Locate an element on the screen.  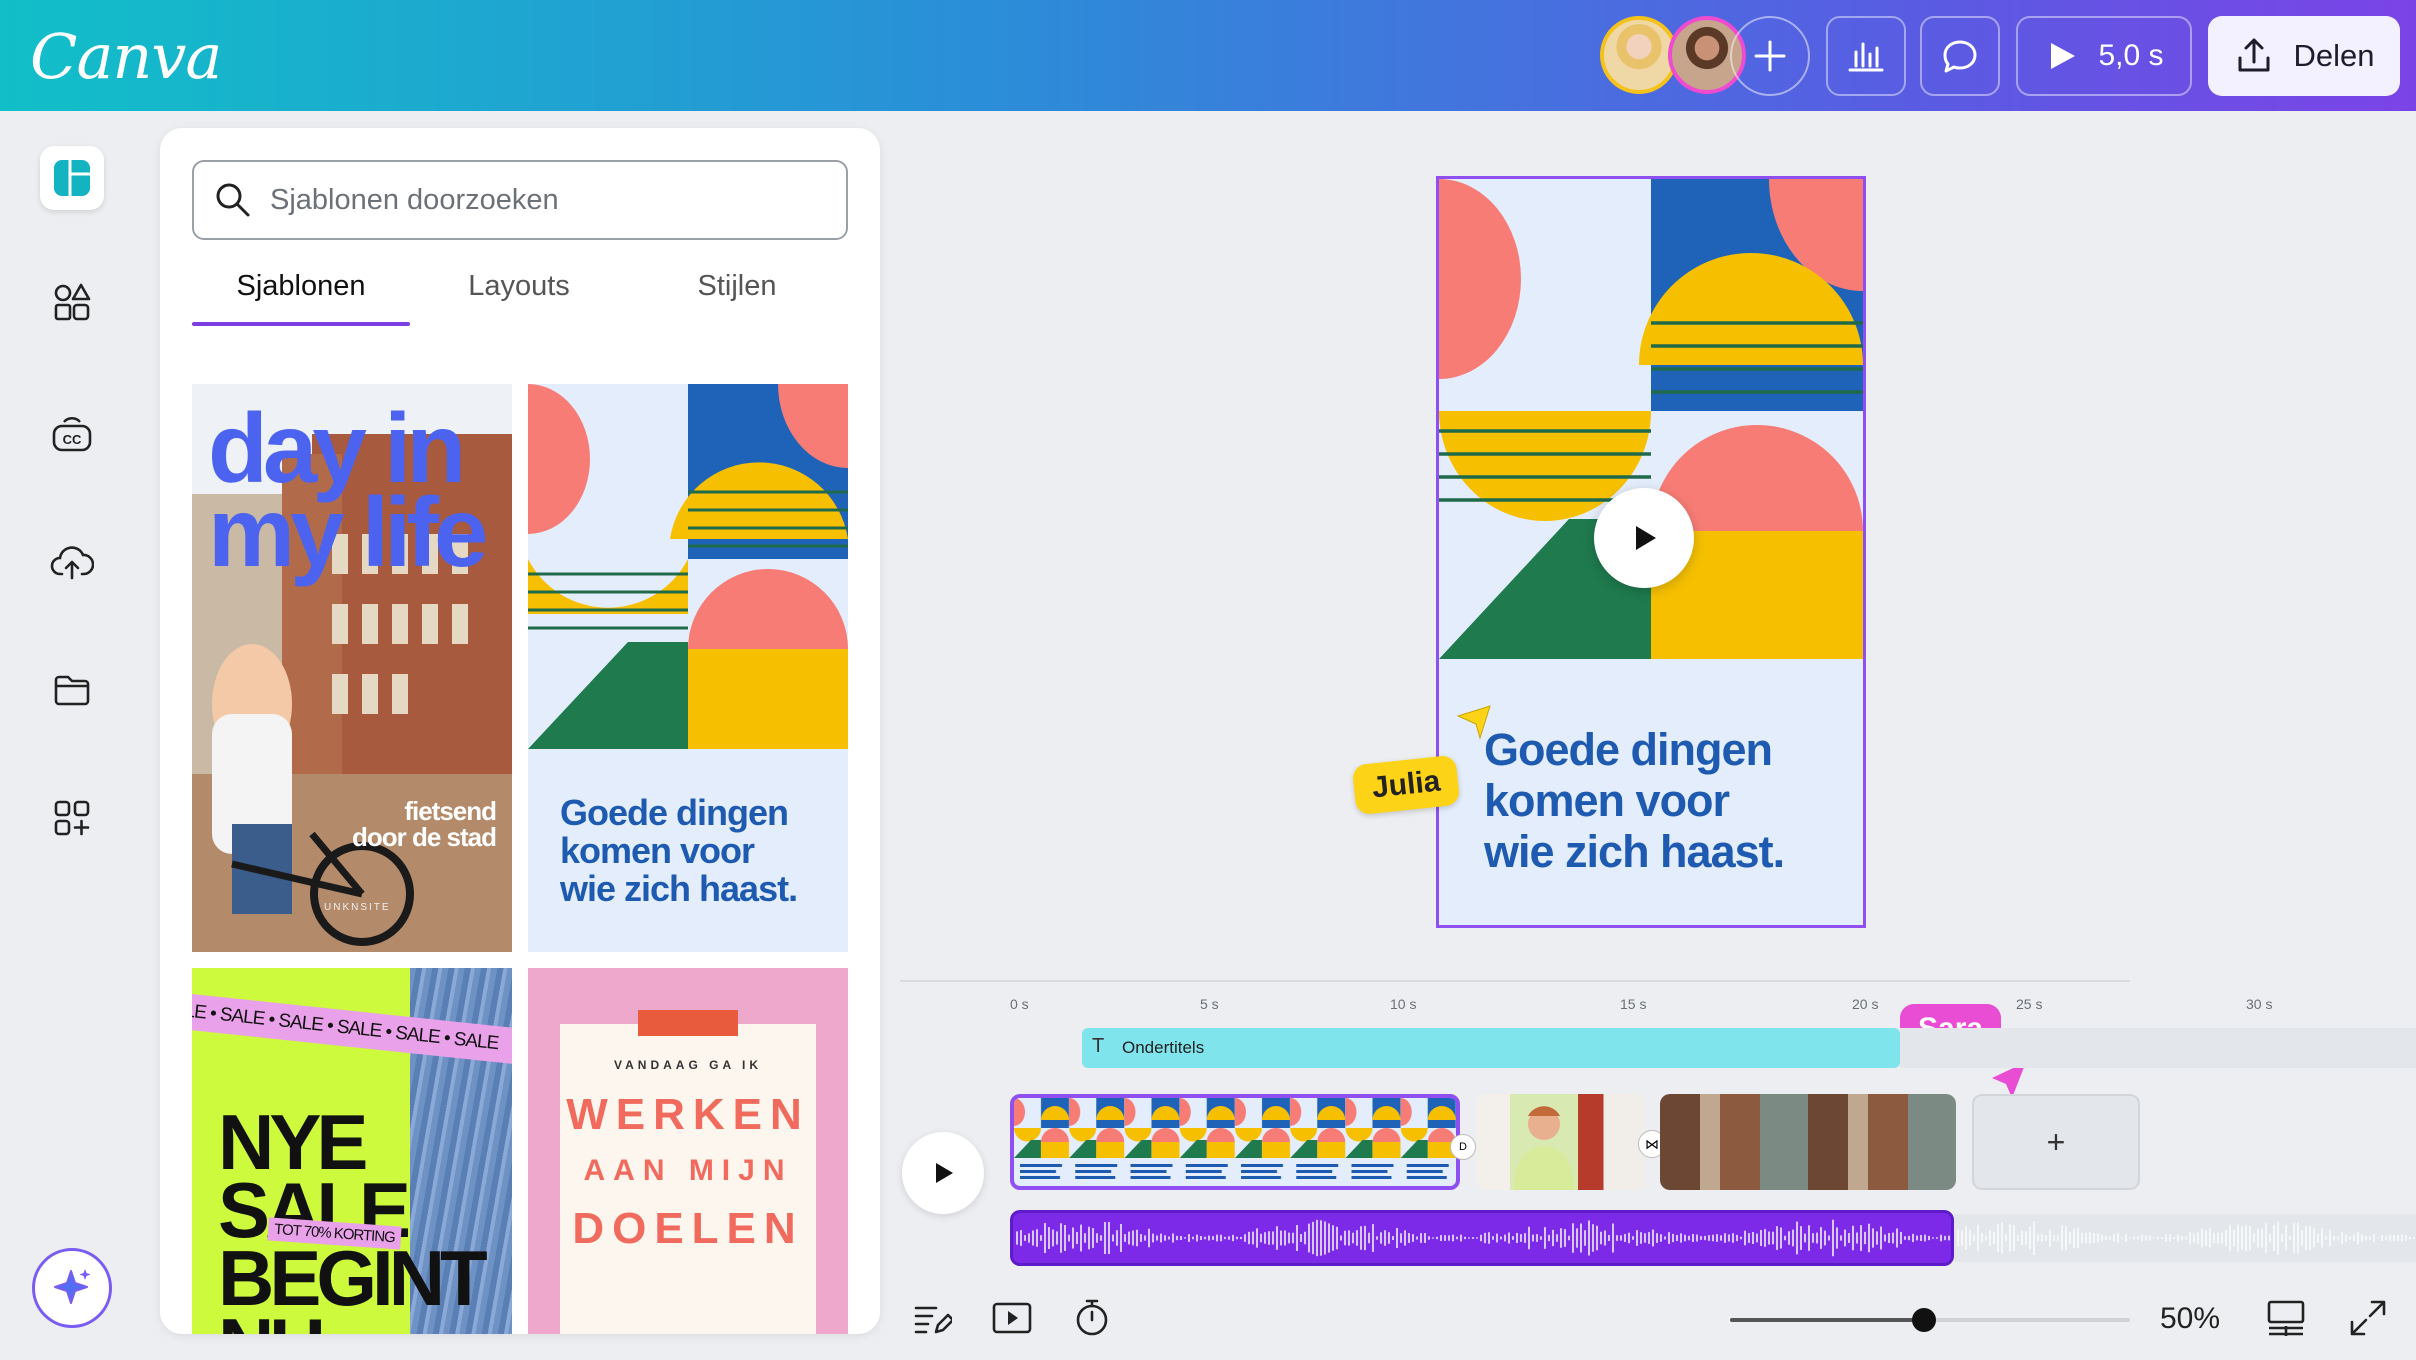
top-bar: Canva 5,0 s Delen is located at coordinates (1208, 55).